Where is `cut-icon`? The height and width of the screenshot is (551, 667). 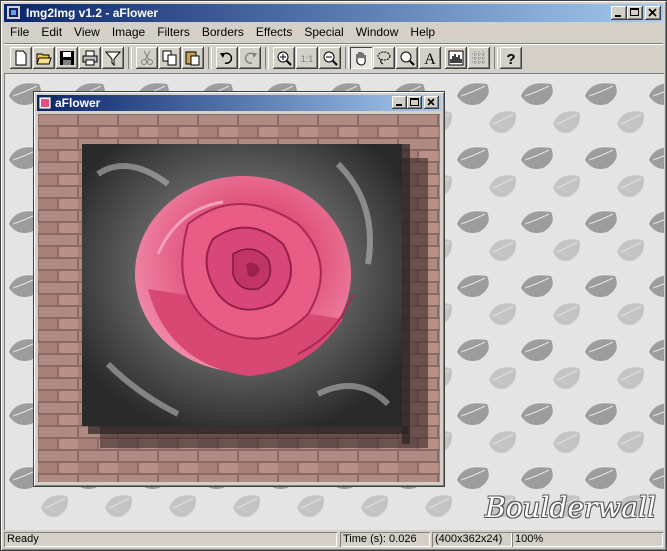
cut-icon is located at coordinates (147, 57).